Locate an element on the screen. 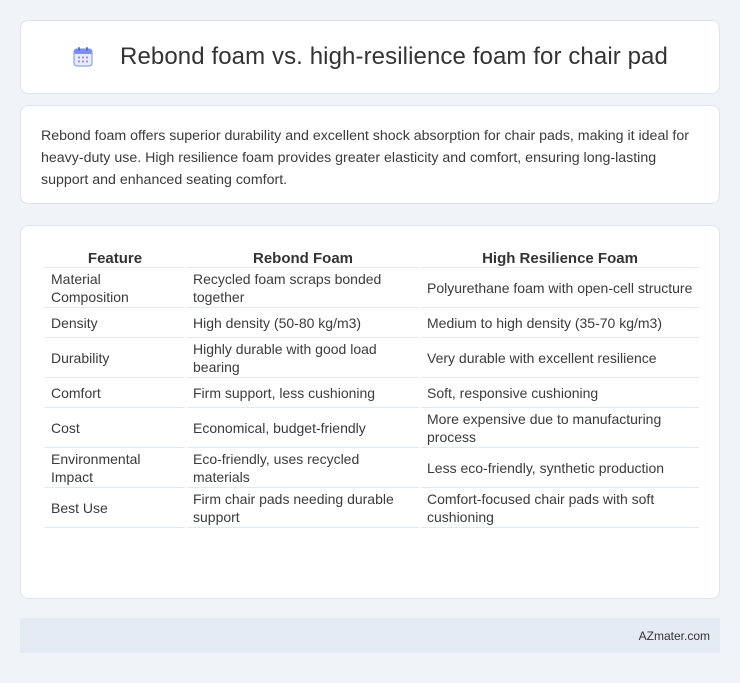 Image resolution: width=740 pixels, height=683 pixels. column-header-feature: Feature is located at coordinates (115, 257).